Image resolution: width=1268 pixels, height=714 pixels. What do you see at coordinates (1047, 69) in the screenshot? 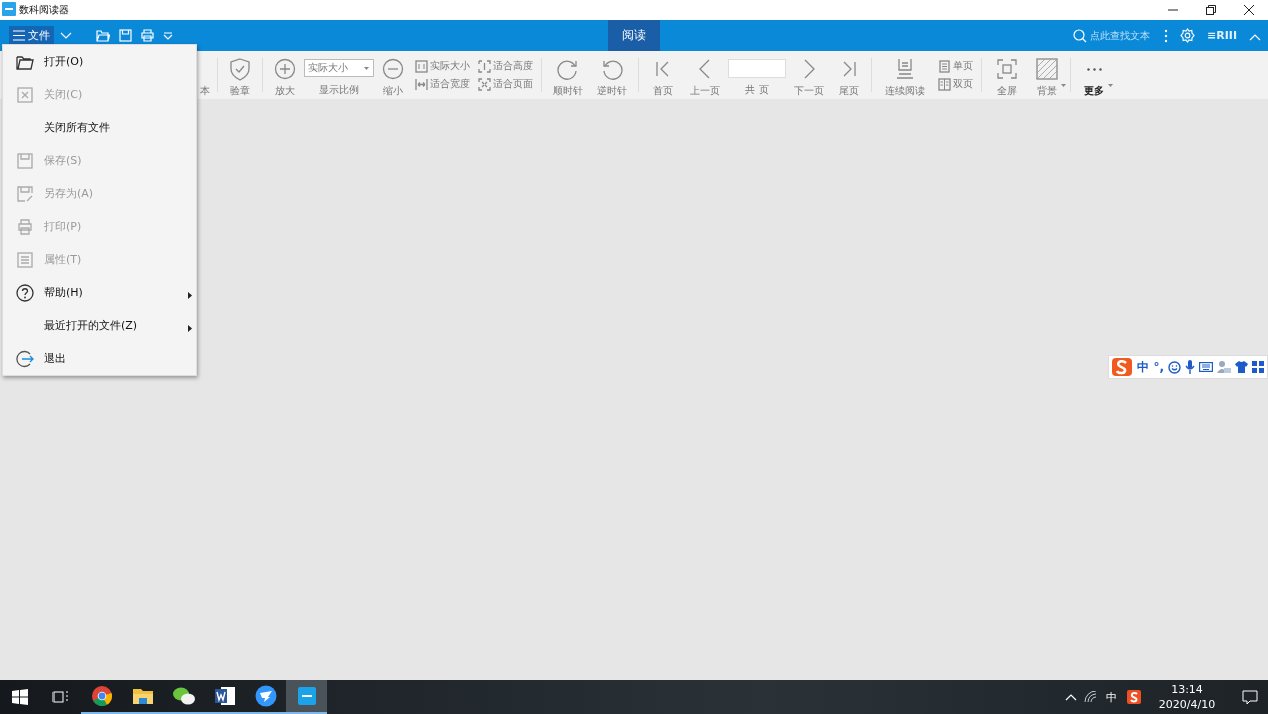
I see `hatched-square-icon` at bounding box center [1047, 69].